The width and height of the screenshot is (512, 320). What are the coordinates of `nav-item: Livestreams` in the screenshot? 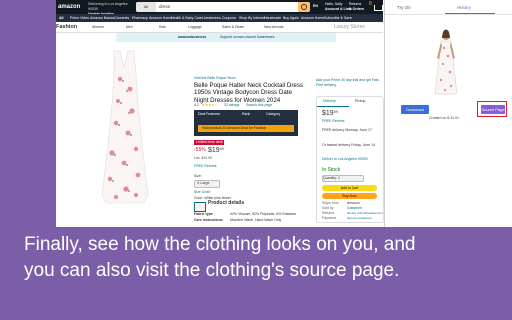 It's located at (211, 18).